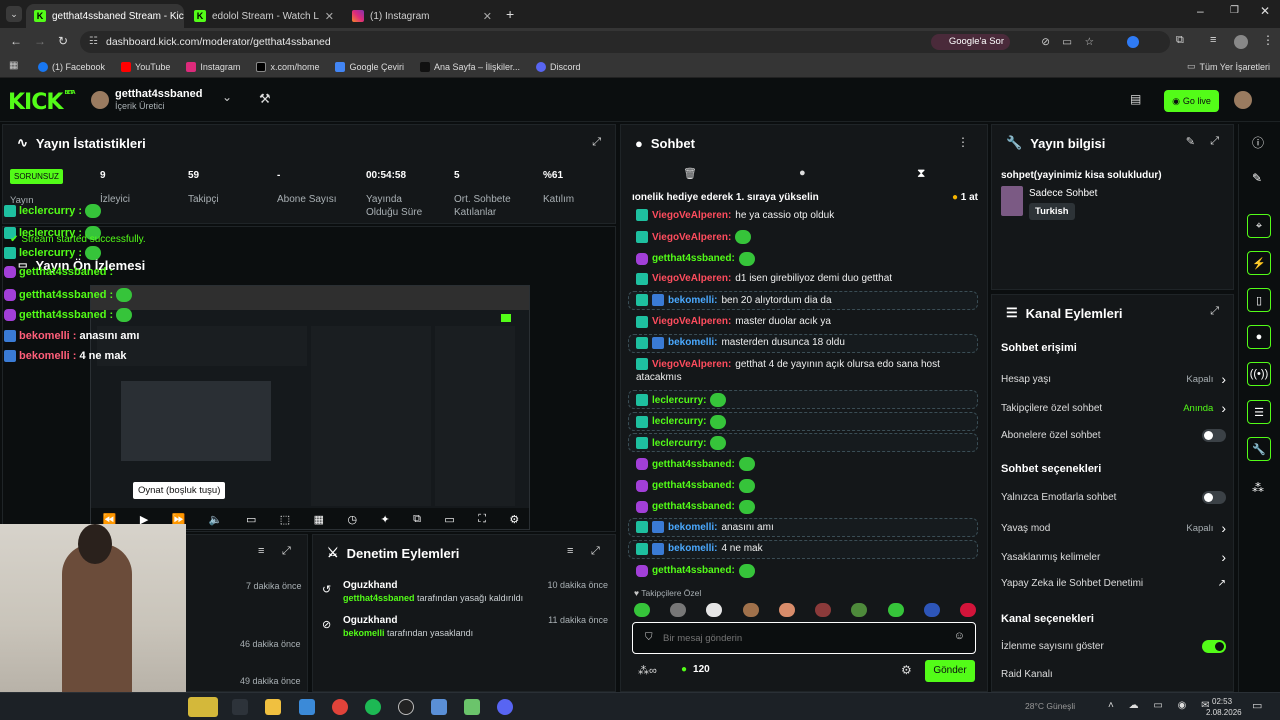  Describe the element at coordinates (1067, 42) in the screenshot. I see `install-icon: ▭` at that location.